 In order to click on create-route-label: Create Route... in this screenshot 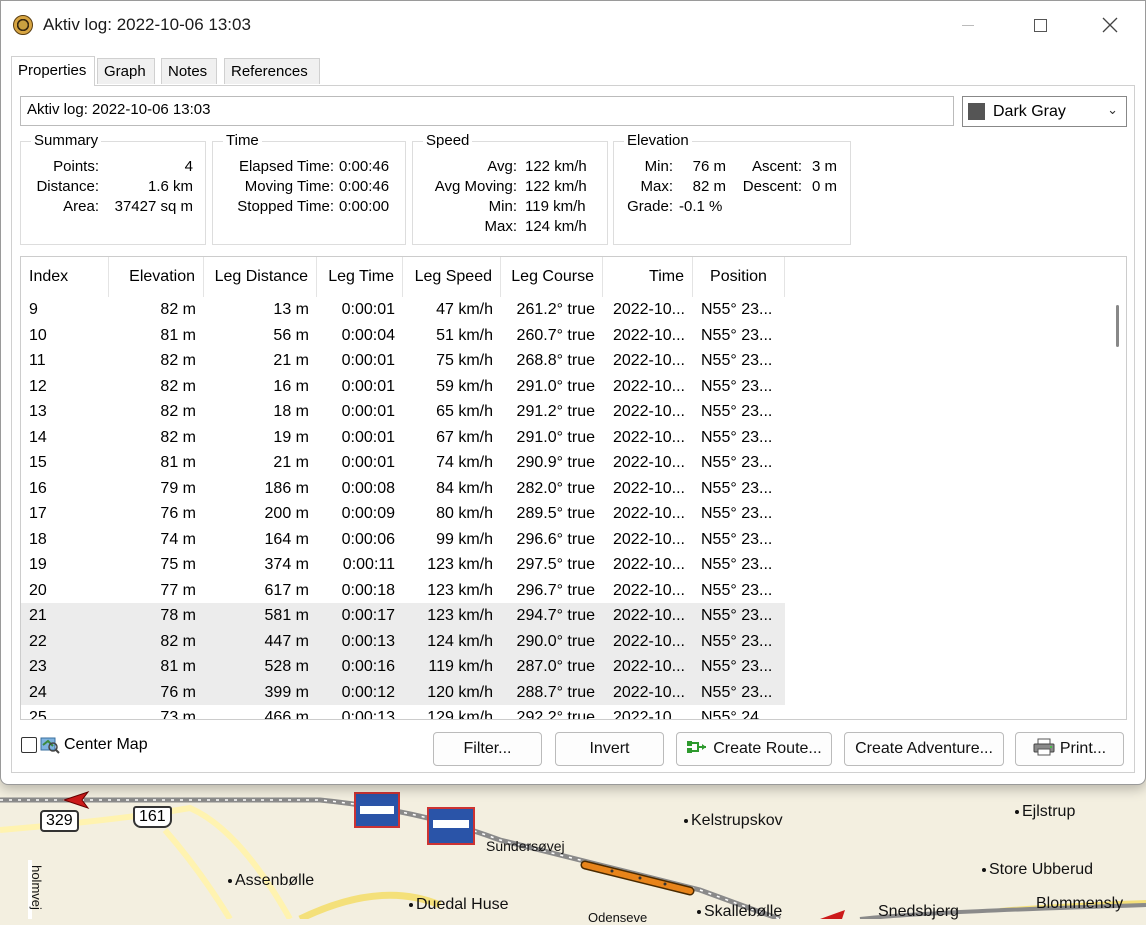, I will do `click(767, 748)`.